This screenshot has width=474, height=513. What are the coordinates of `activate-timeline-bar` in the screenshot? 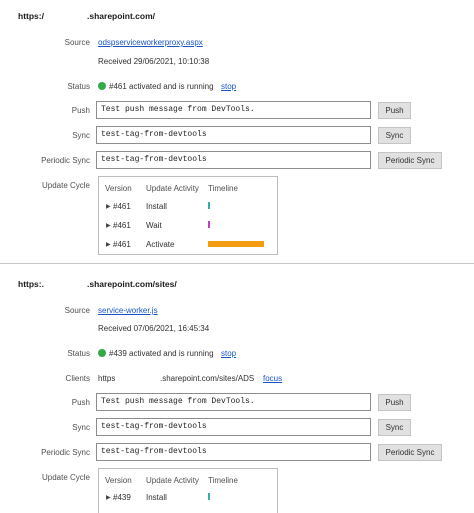 It's located at (236, 244).